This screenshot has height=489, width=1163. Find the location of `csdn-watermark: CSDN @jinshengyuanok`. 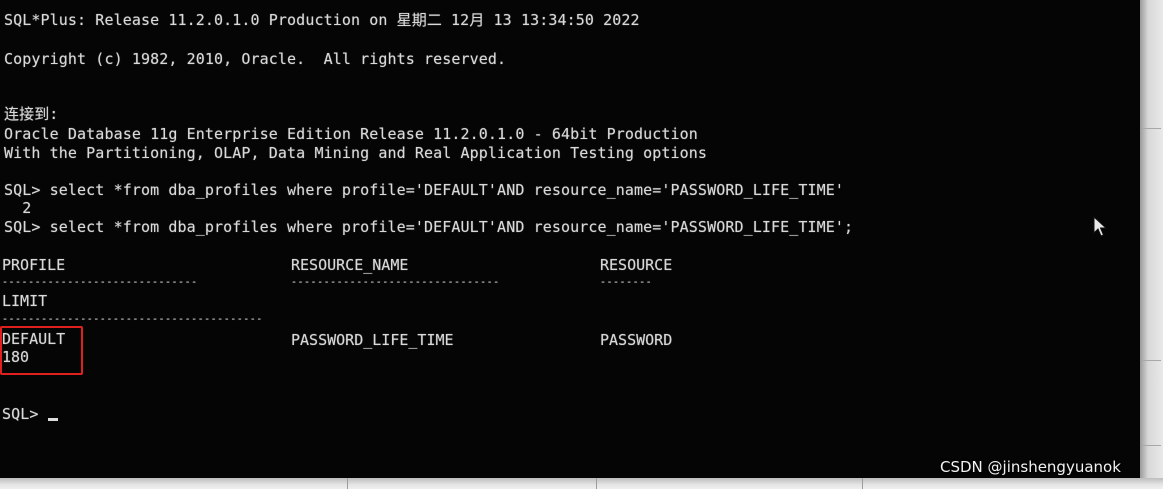

csdn-watermark: CSDN @jinshengyuanok is located at coordinates (1030, 467).